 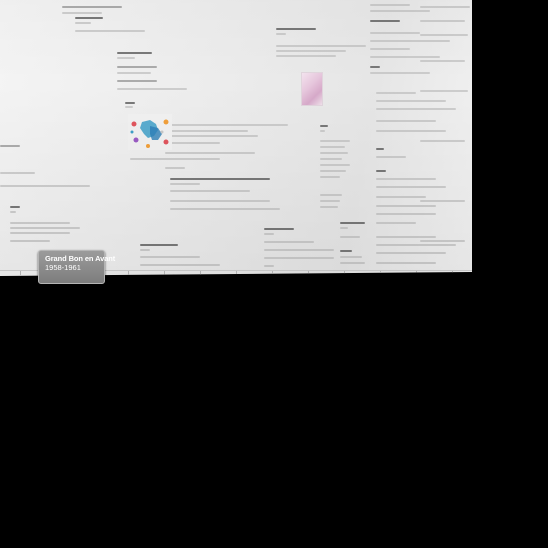 I want to click on era-title: Grand Bon en Avant, so click(x=80, y=258).